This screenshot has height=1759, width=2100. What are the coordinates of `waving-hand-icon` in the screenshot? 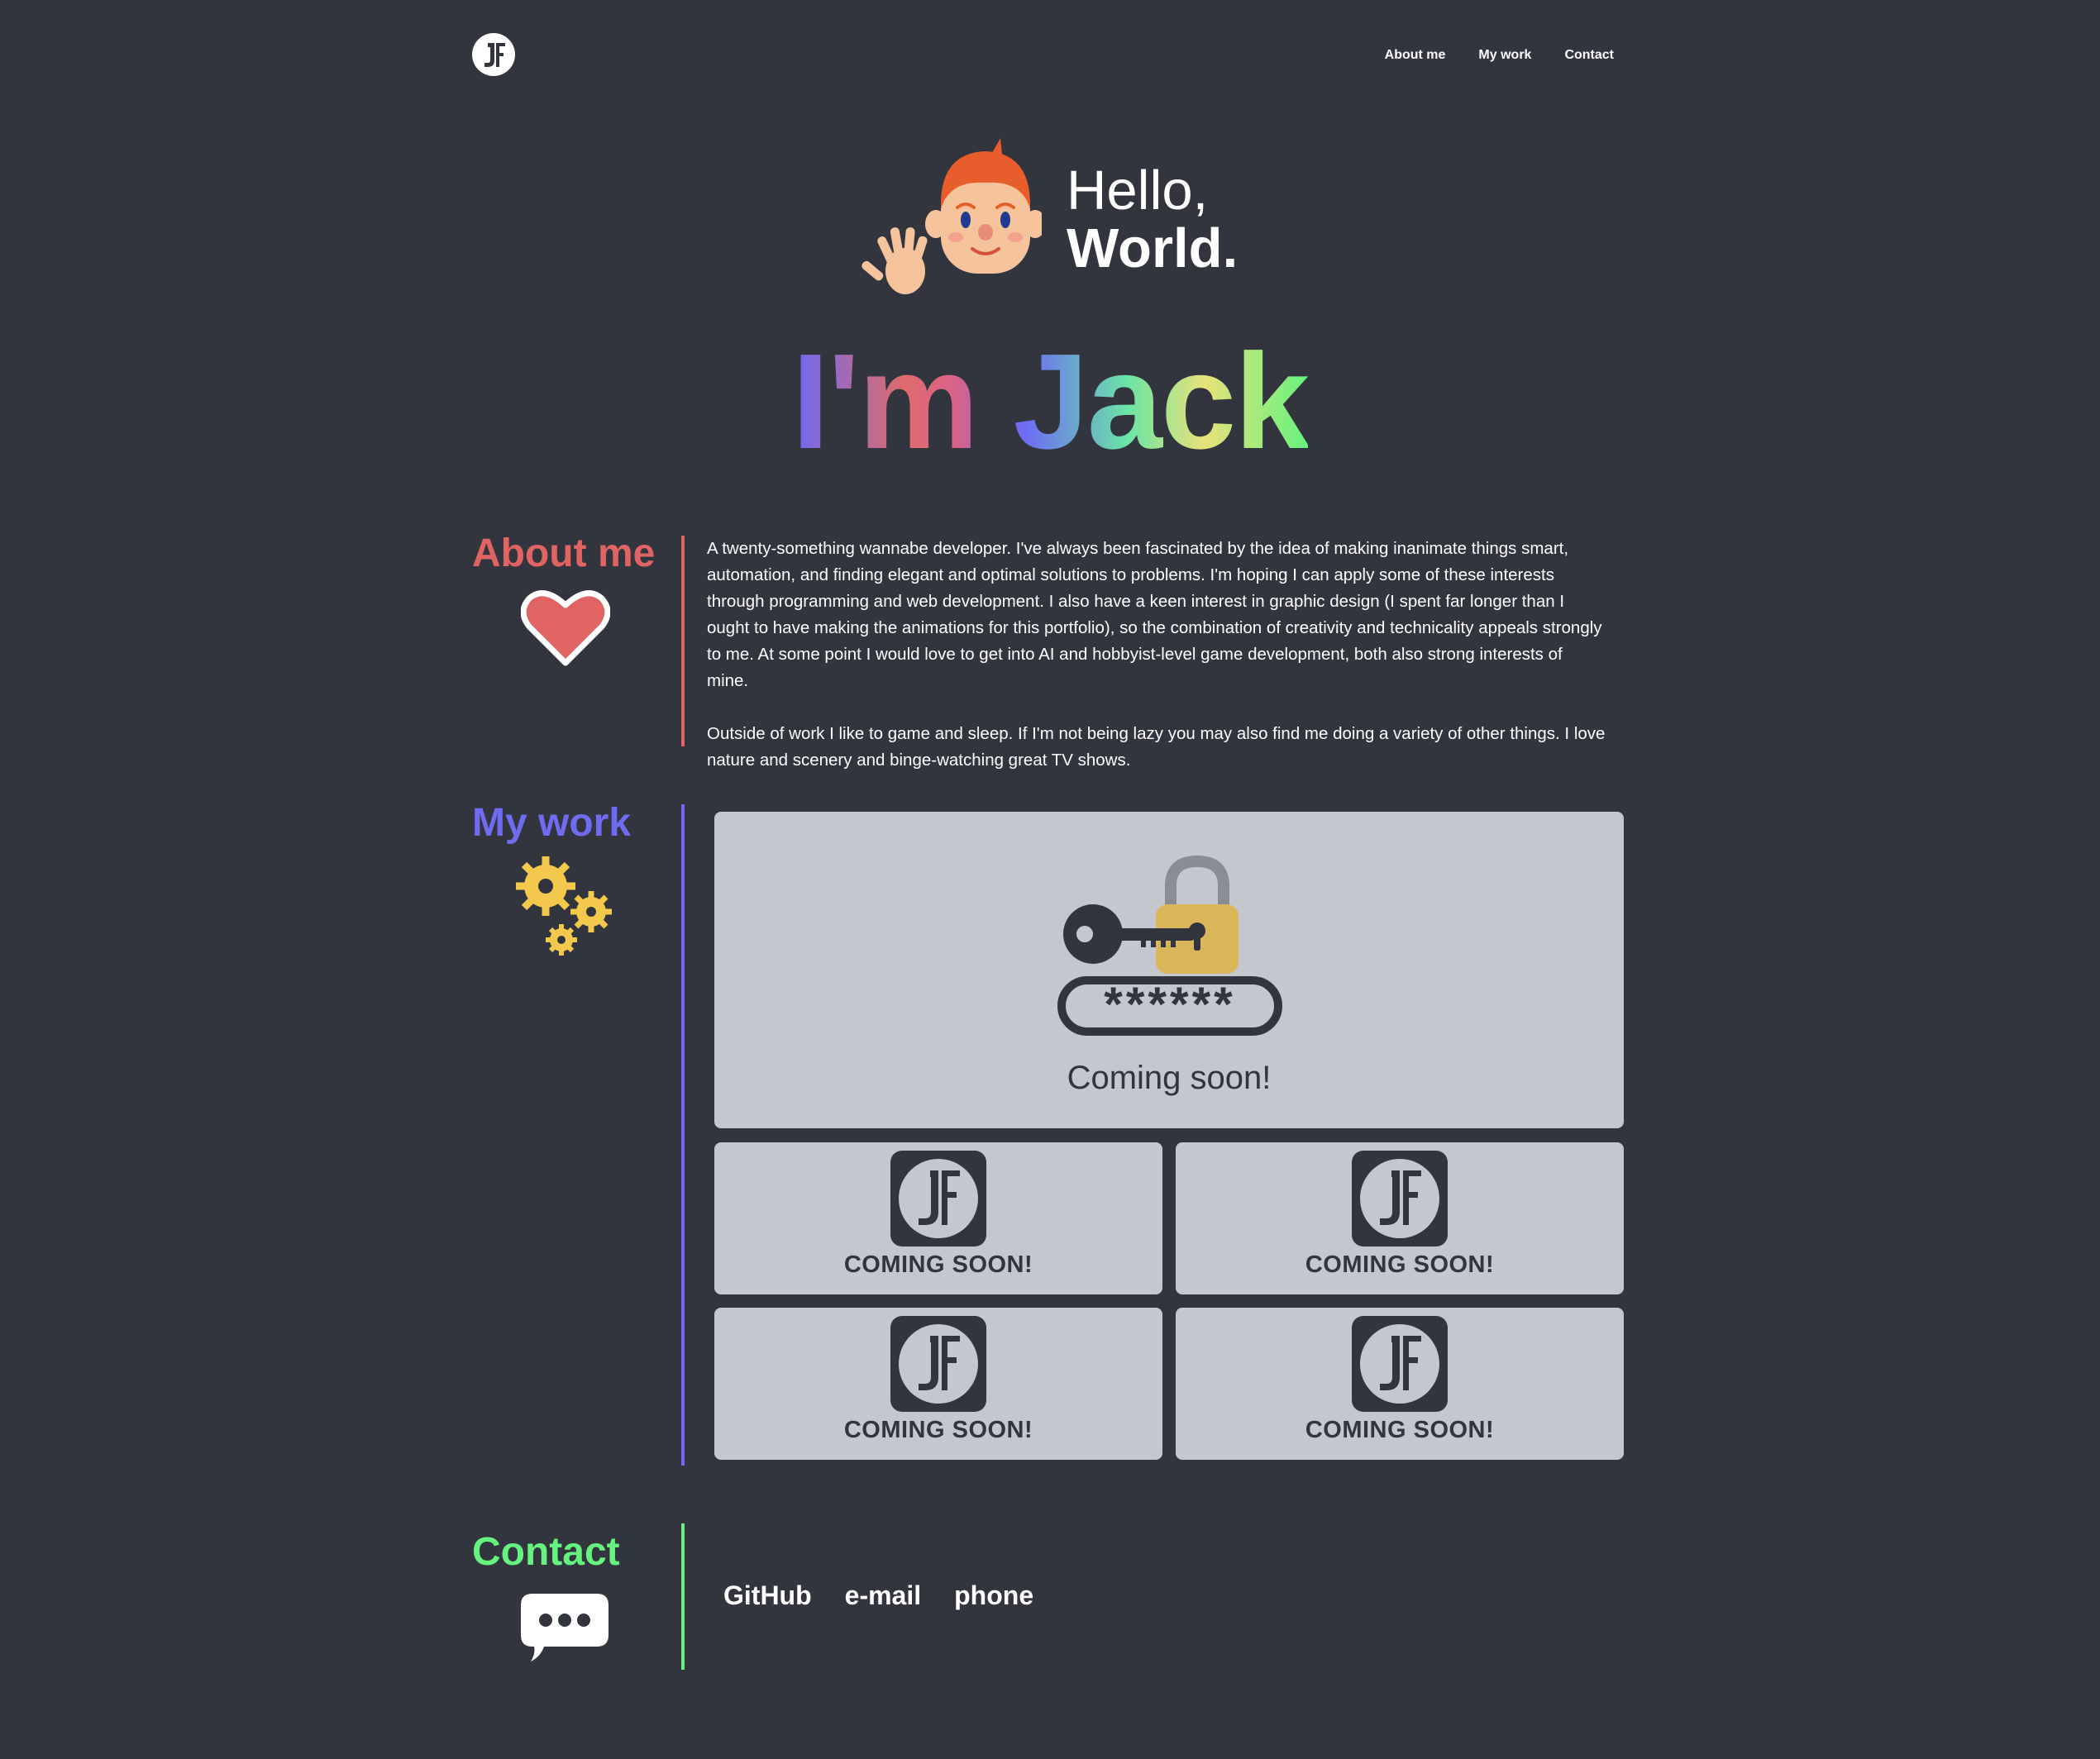 It's located at (894, 260).